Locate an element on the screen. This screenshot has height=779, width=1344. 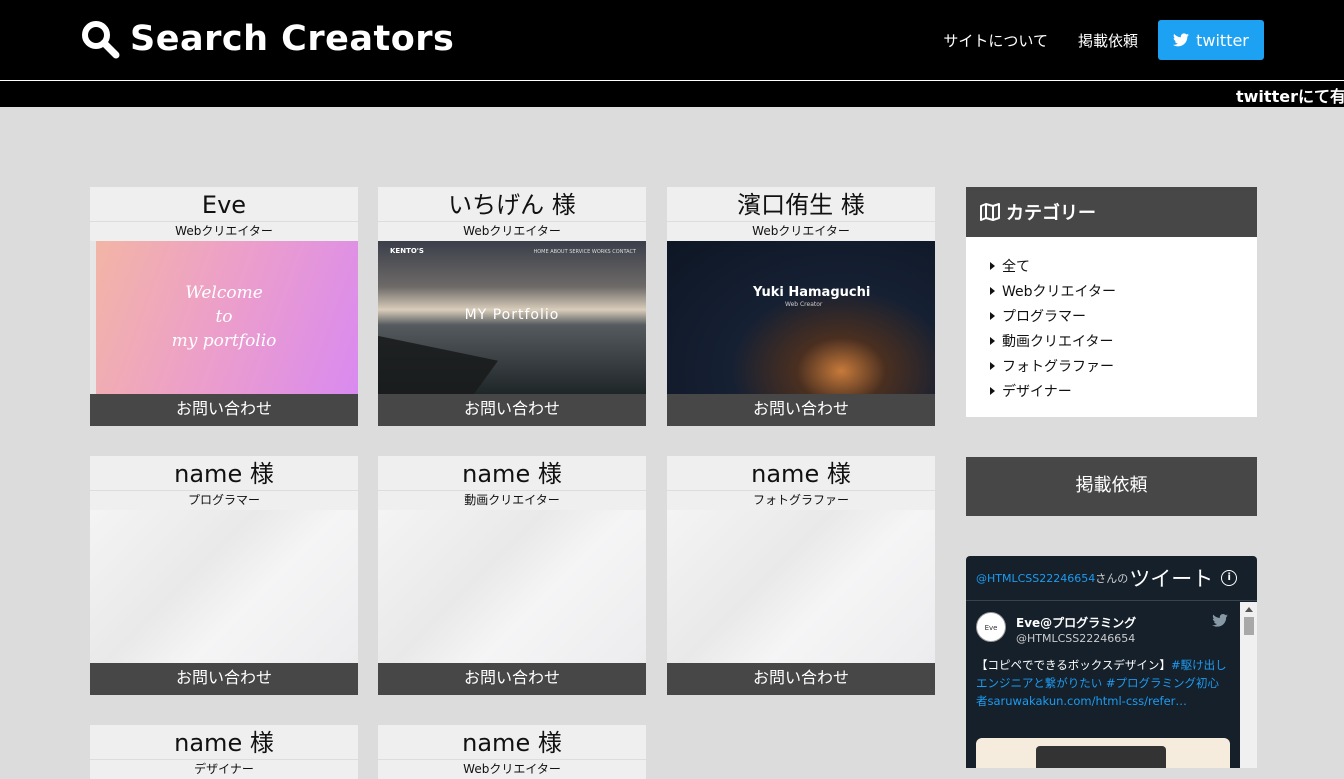
category-label: フォトグラファー is located at coordinates (1058, 366).